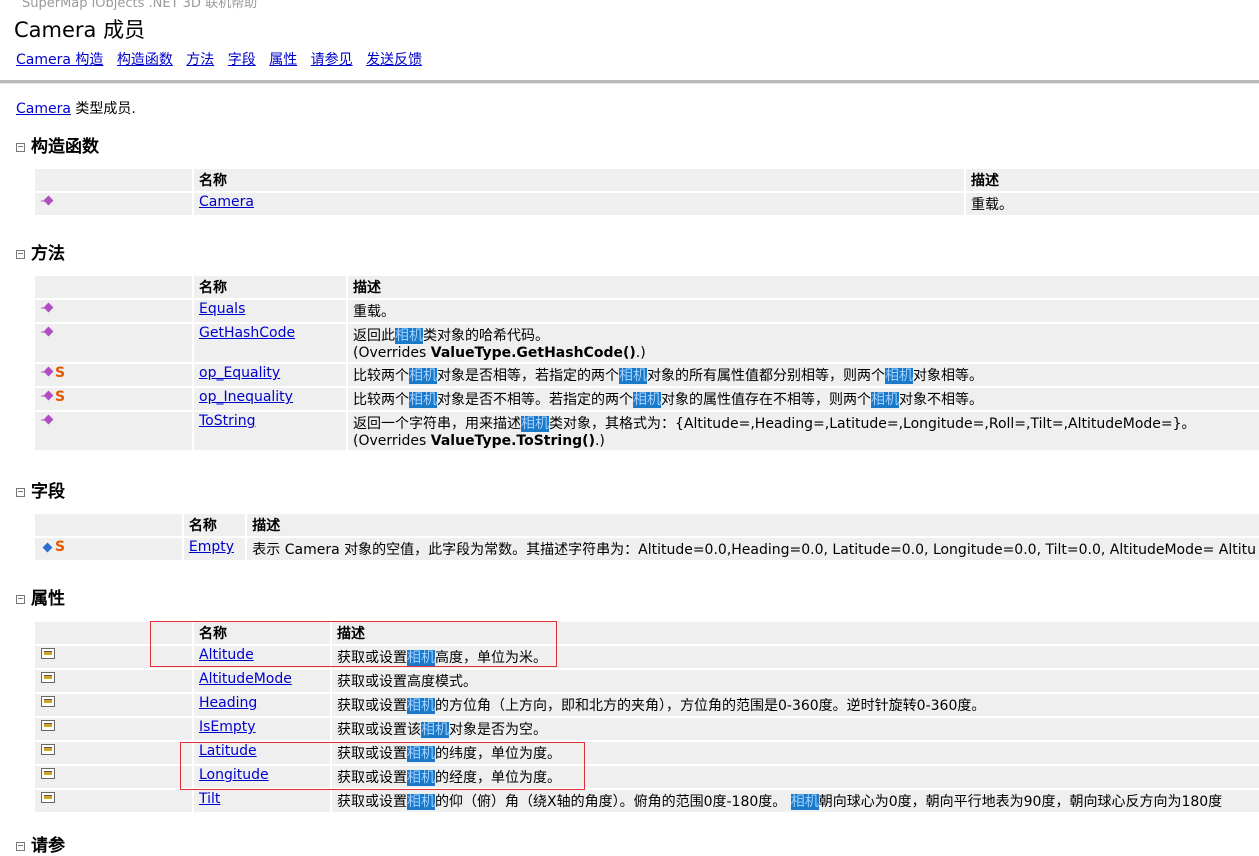 This screenshot has width=1259, height=856. What do you see at coordinates (270, 343) in the screenshot?
I see `name-cell: GetHashCode` at bounding box center [270, 343].